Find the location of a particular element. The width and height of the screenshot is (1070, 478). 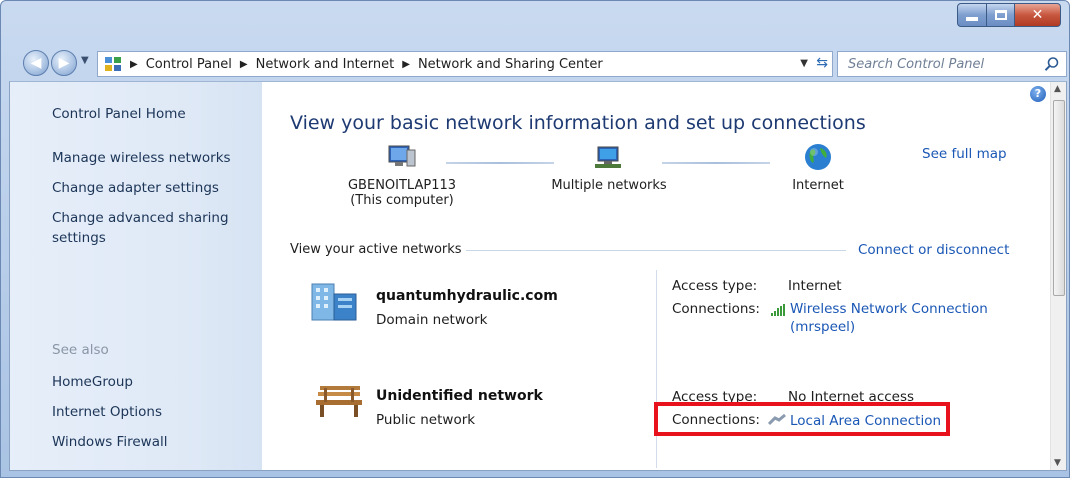

map-internet: Internet is located at coordinates (818, 167).